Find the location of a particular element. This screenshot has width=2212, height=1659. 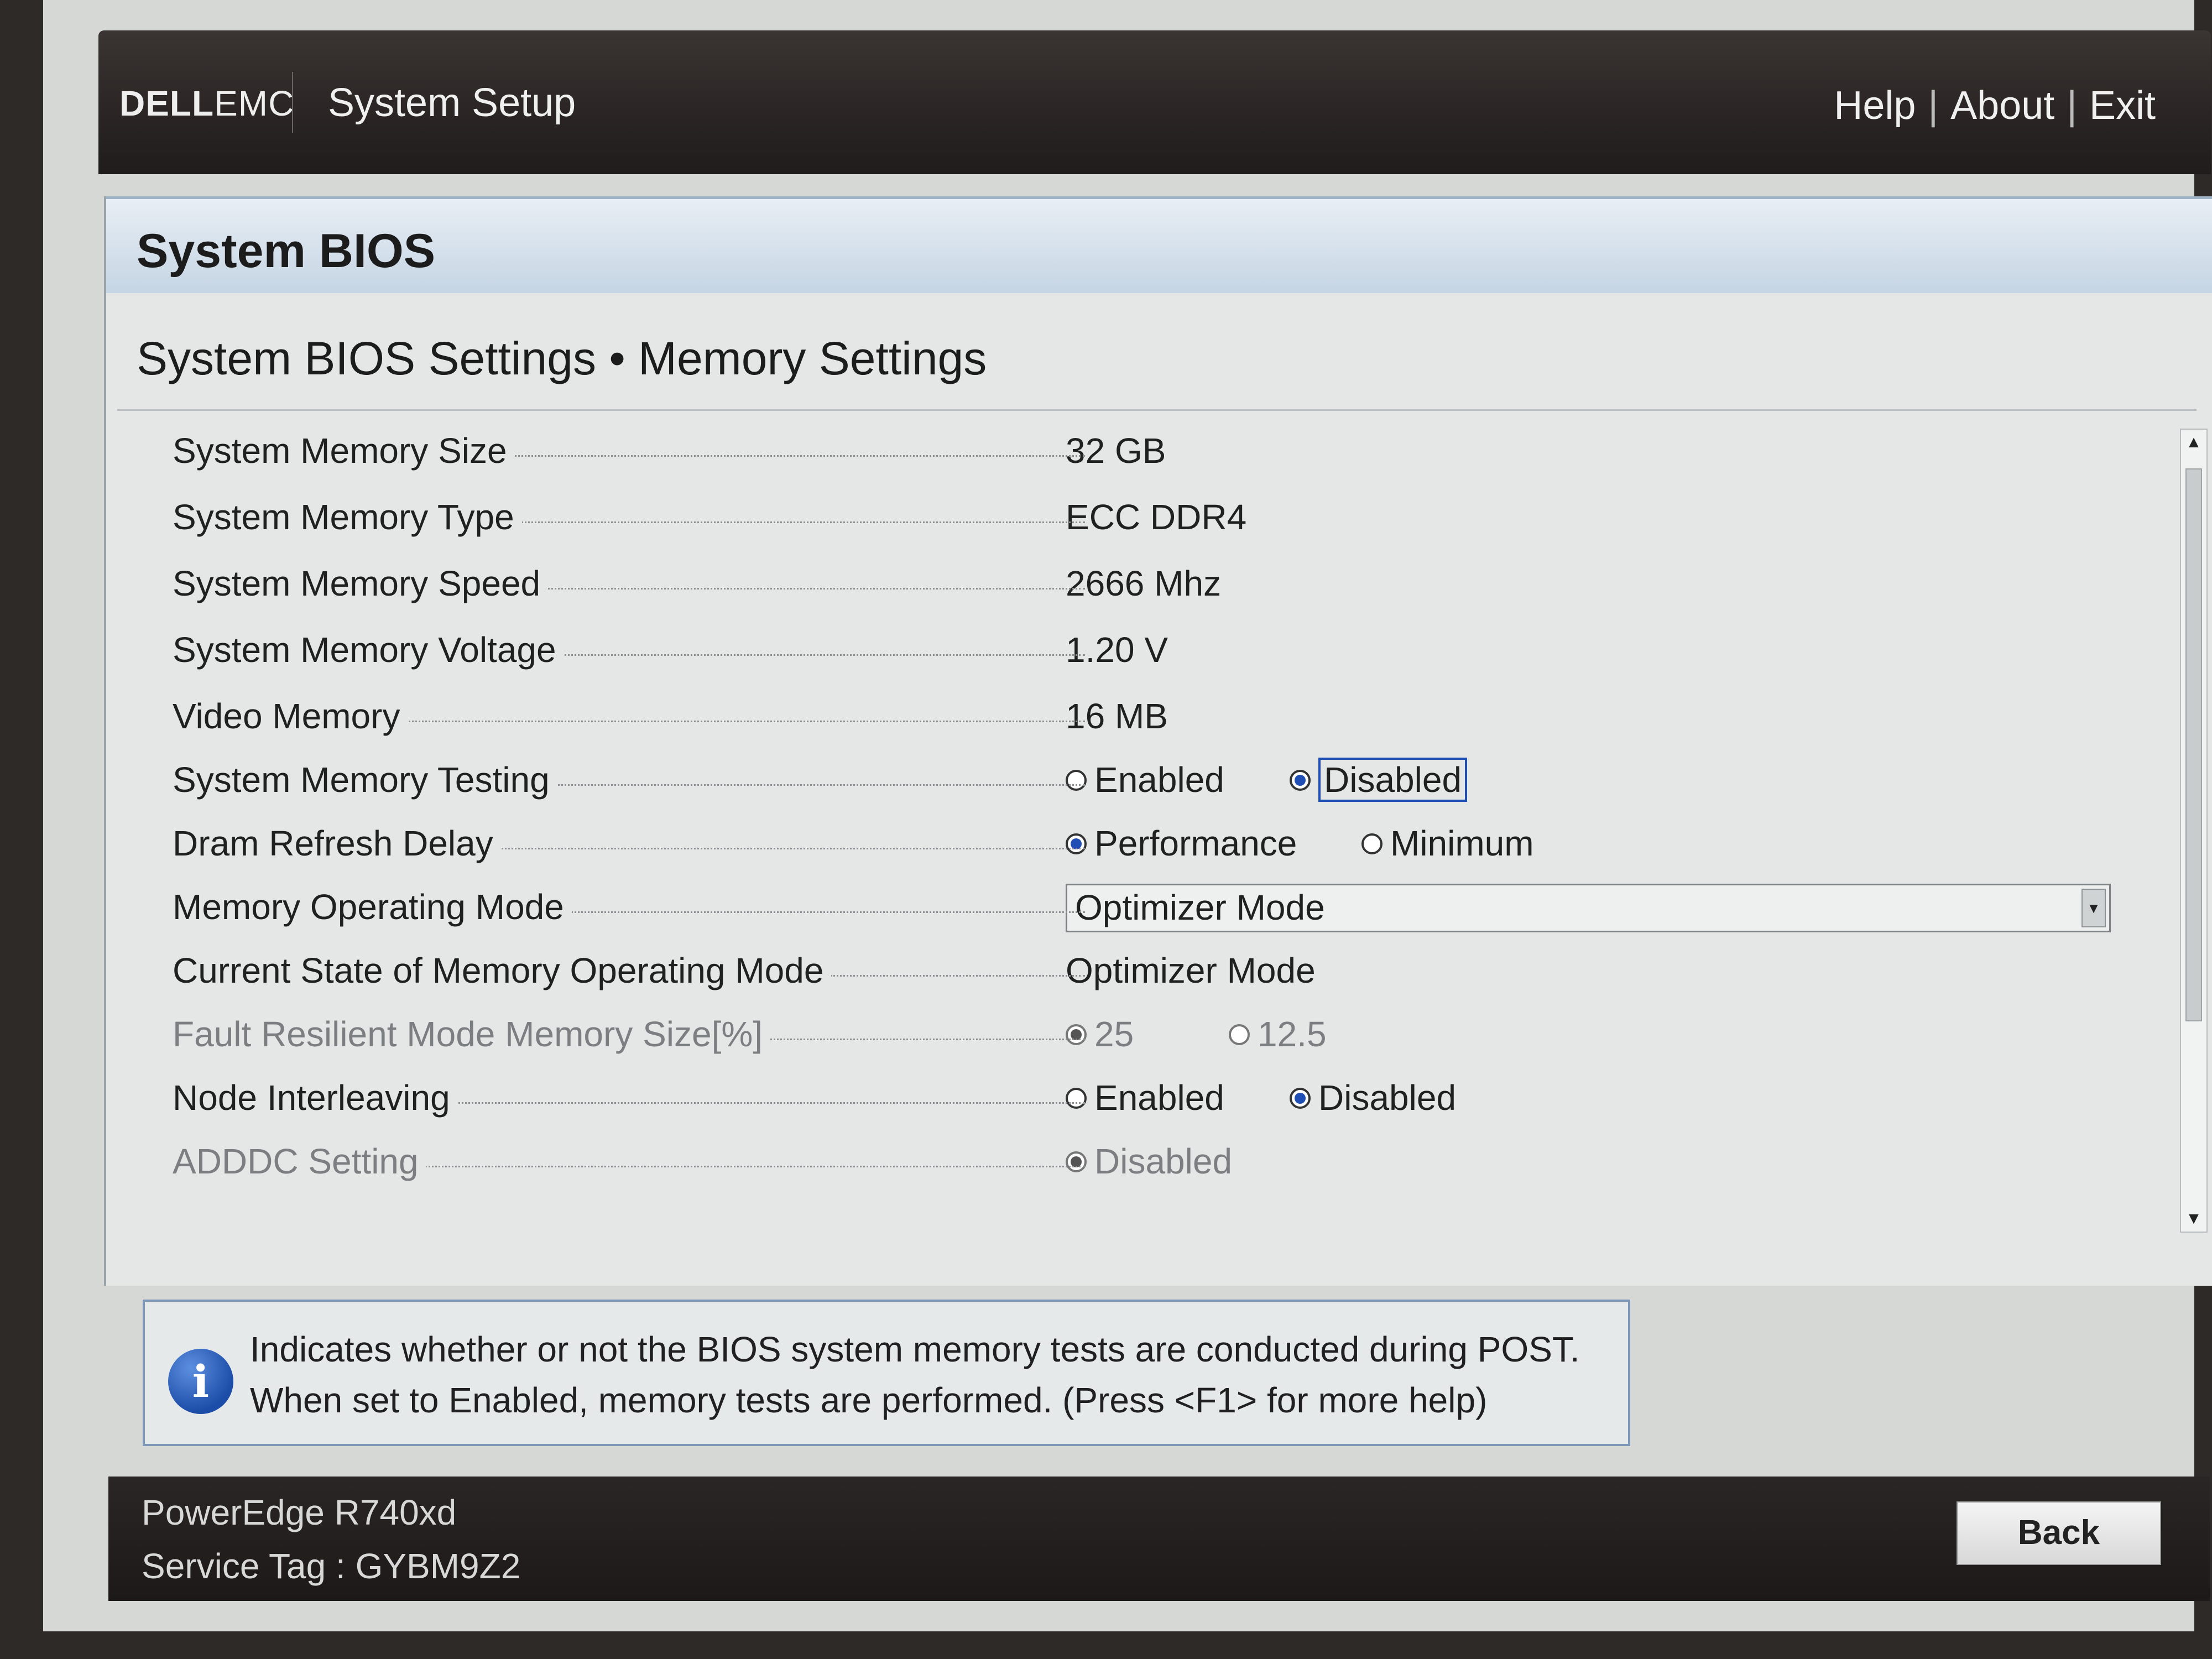

fault-resilient-25-radio: 25 is located at coordinates (1100, 1034).